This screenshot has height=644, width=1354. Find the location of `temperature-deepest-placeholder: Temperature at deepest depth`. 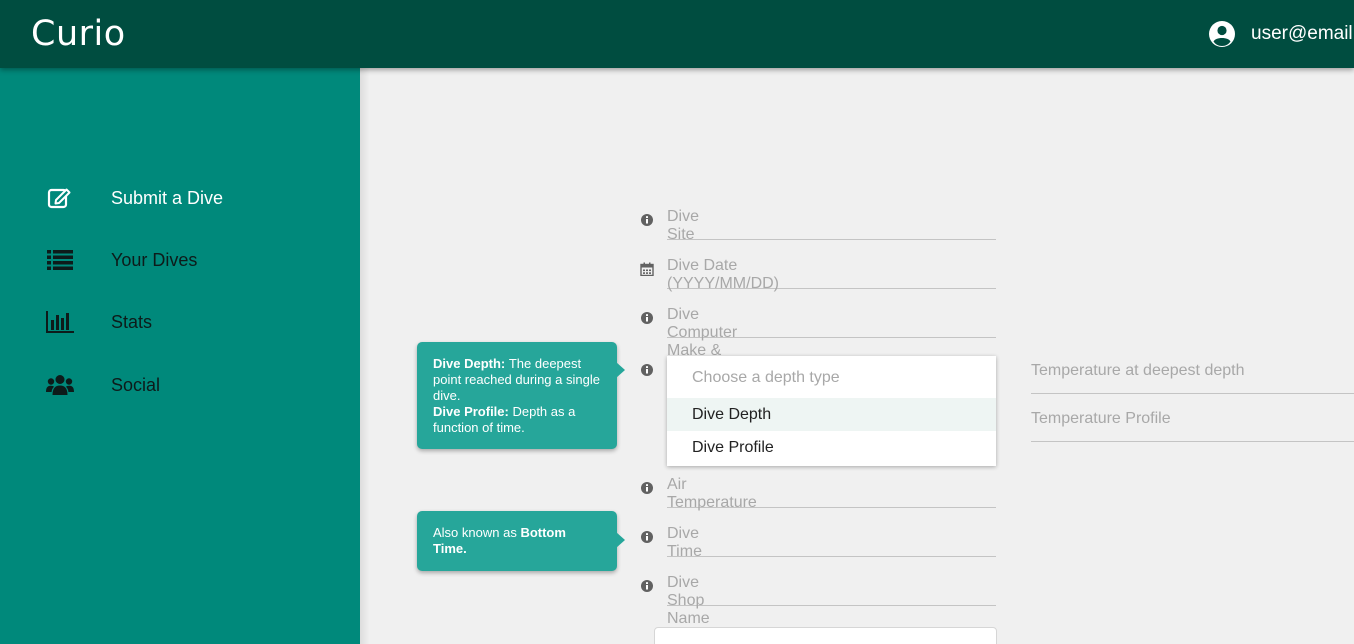

temperature-deepest-placeholder: Temperature at deepest depth is located at coordinates (1138, 370).